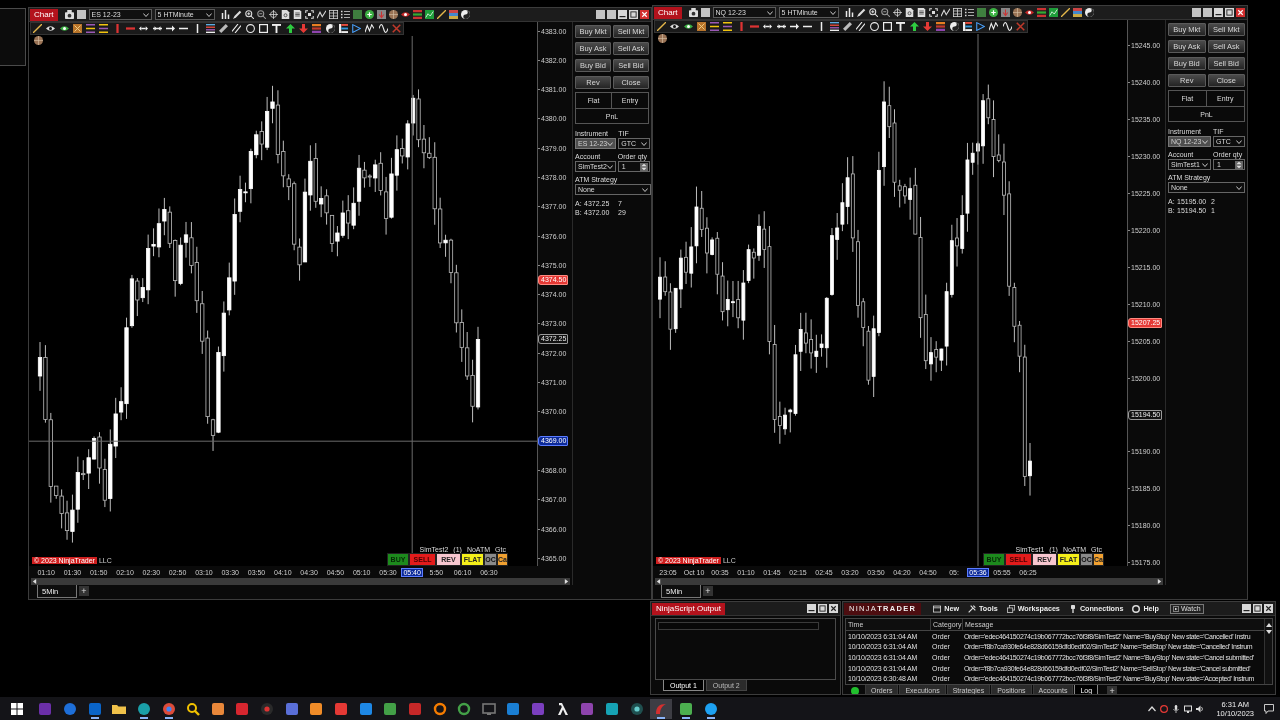  I want to click on down-arrow-icon, so click(303, 28).